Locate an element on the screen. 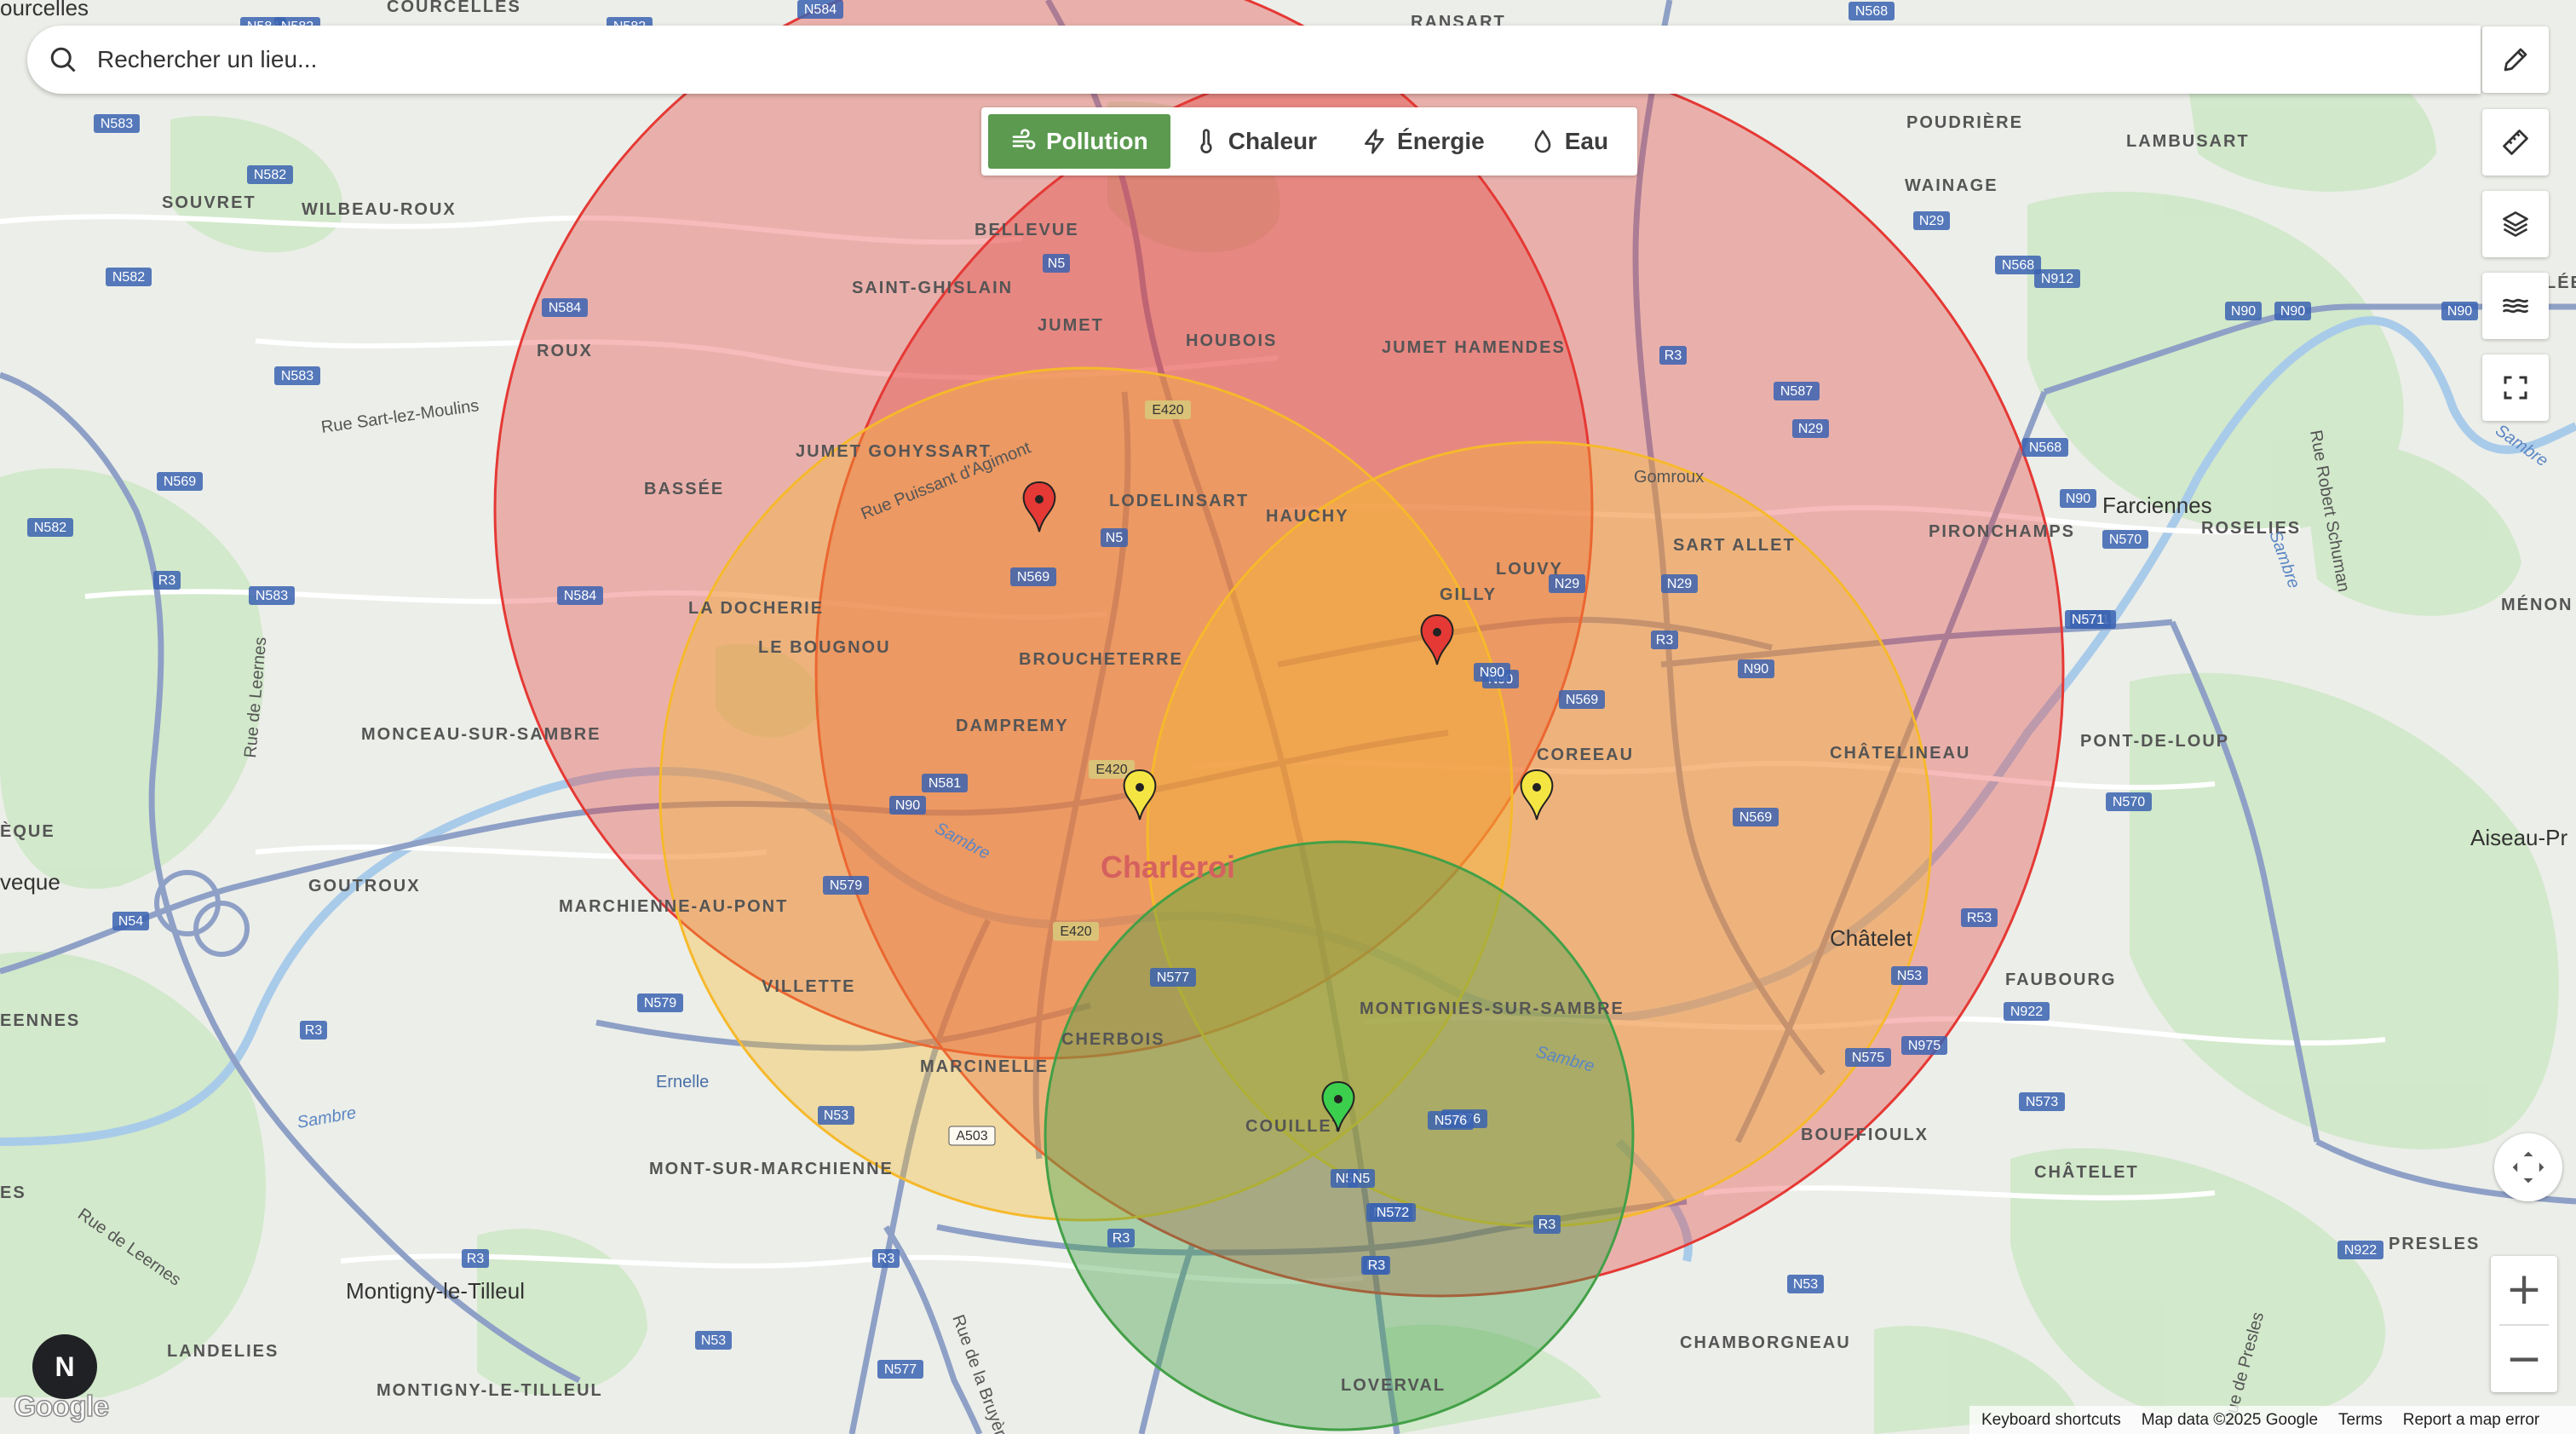 Image resolution: width=2576 pixels, height=1434 pixels. city-label-aiseau: Aiseau-Pr is located at coordinates (2519, 837).